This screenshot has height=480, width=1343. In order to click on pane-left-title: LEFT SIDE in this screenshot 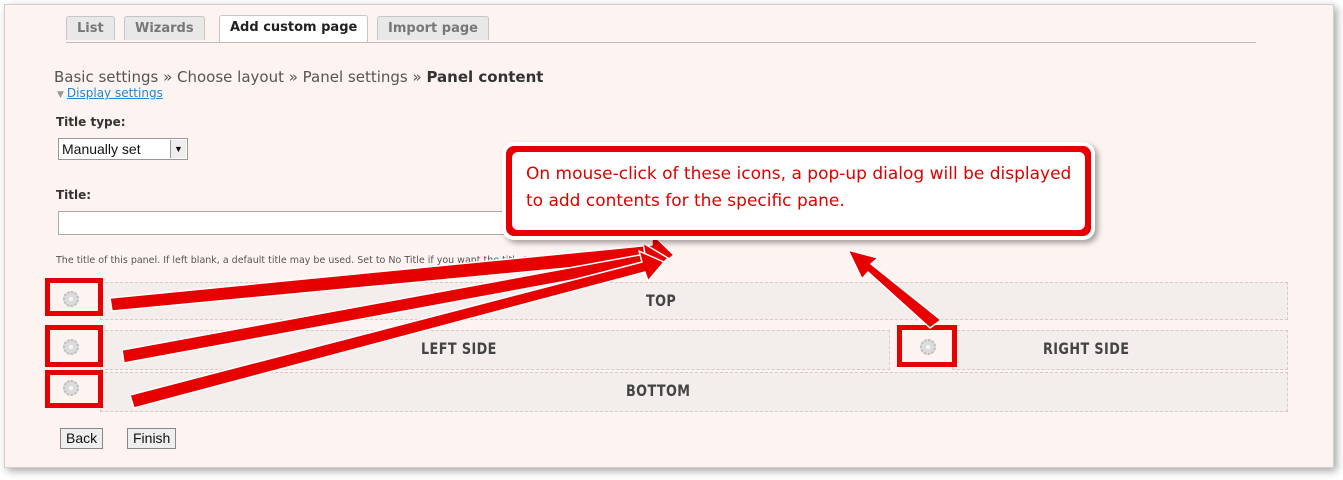, I will do `click(459, 348)`.